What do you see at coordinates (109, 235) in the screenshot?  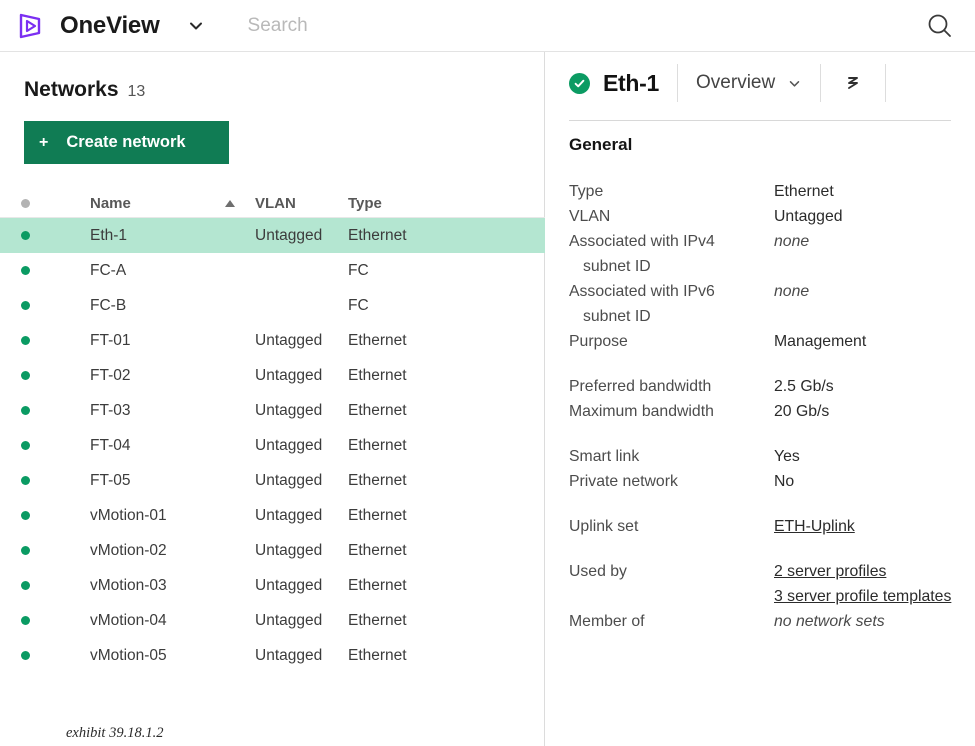 I see `row-name-cell: Eth-1` at bounding box center [109, 235].